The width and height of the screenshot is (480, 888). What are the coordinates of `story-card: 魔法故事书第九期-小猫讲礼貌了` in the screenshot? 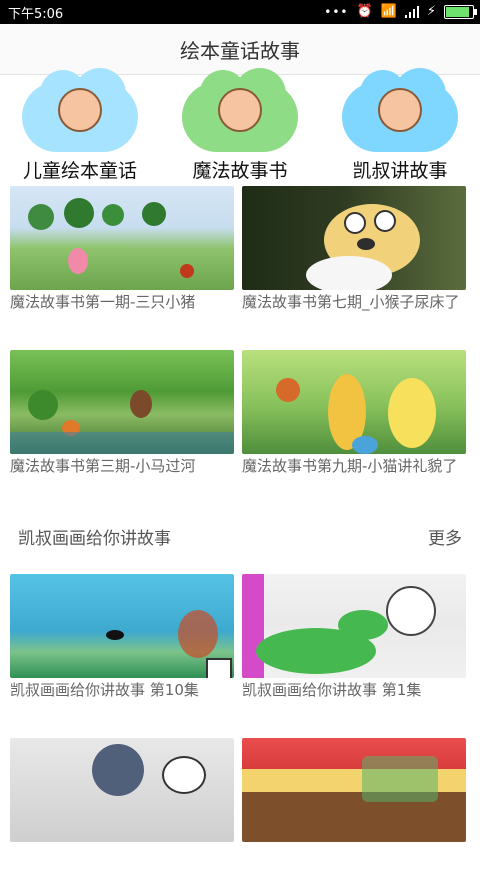 It's located at (354, 425).